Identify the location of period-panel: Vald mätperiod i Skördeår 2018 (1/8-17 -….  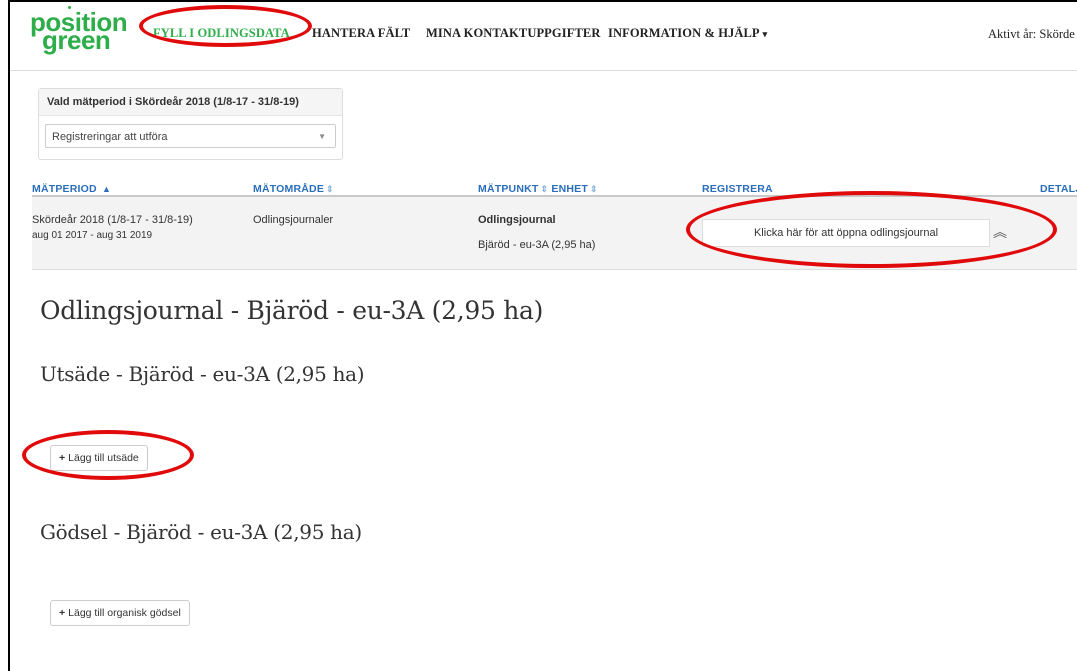
(190, 124).